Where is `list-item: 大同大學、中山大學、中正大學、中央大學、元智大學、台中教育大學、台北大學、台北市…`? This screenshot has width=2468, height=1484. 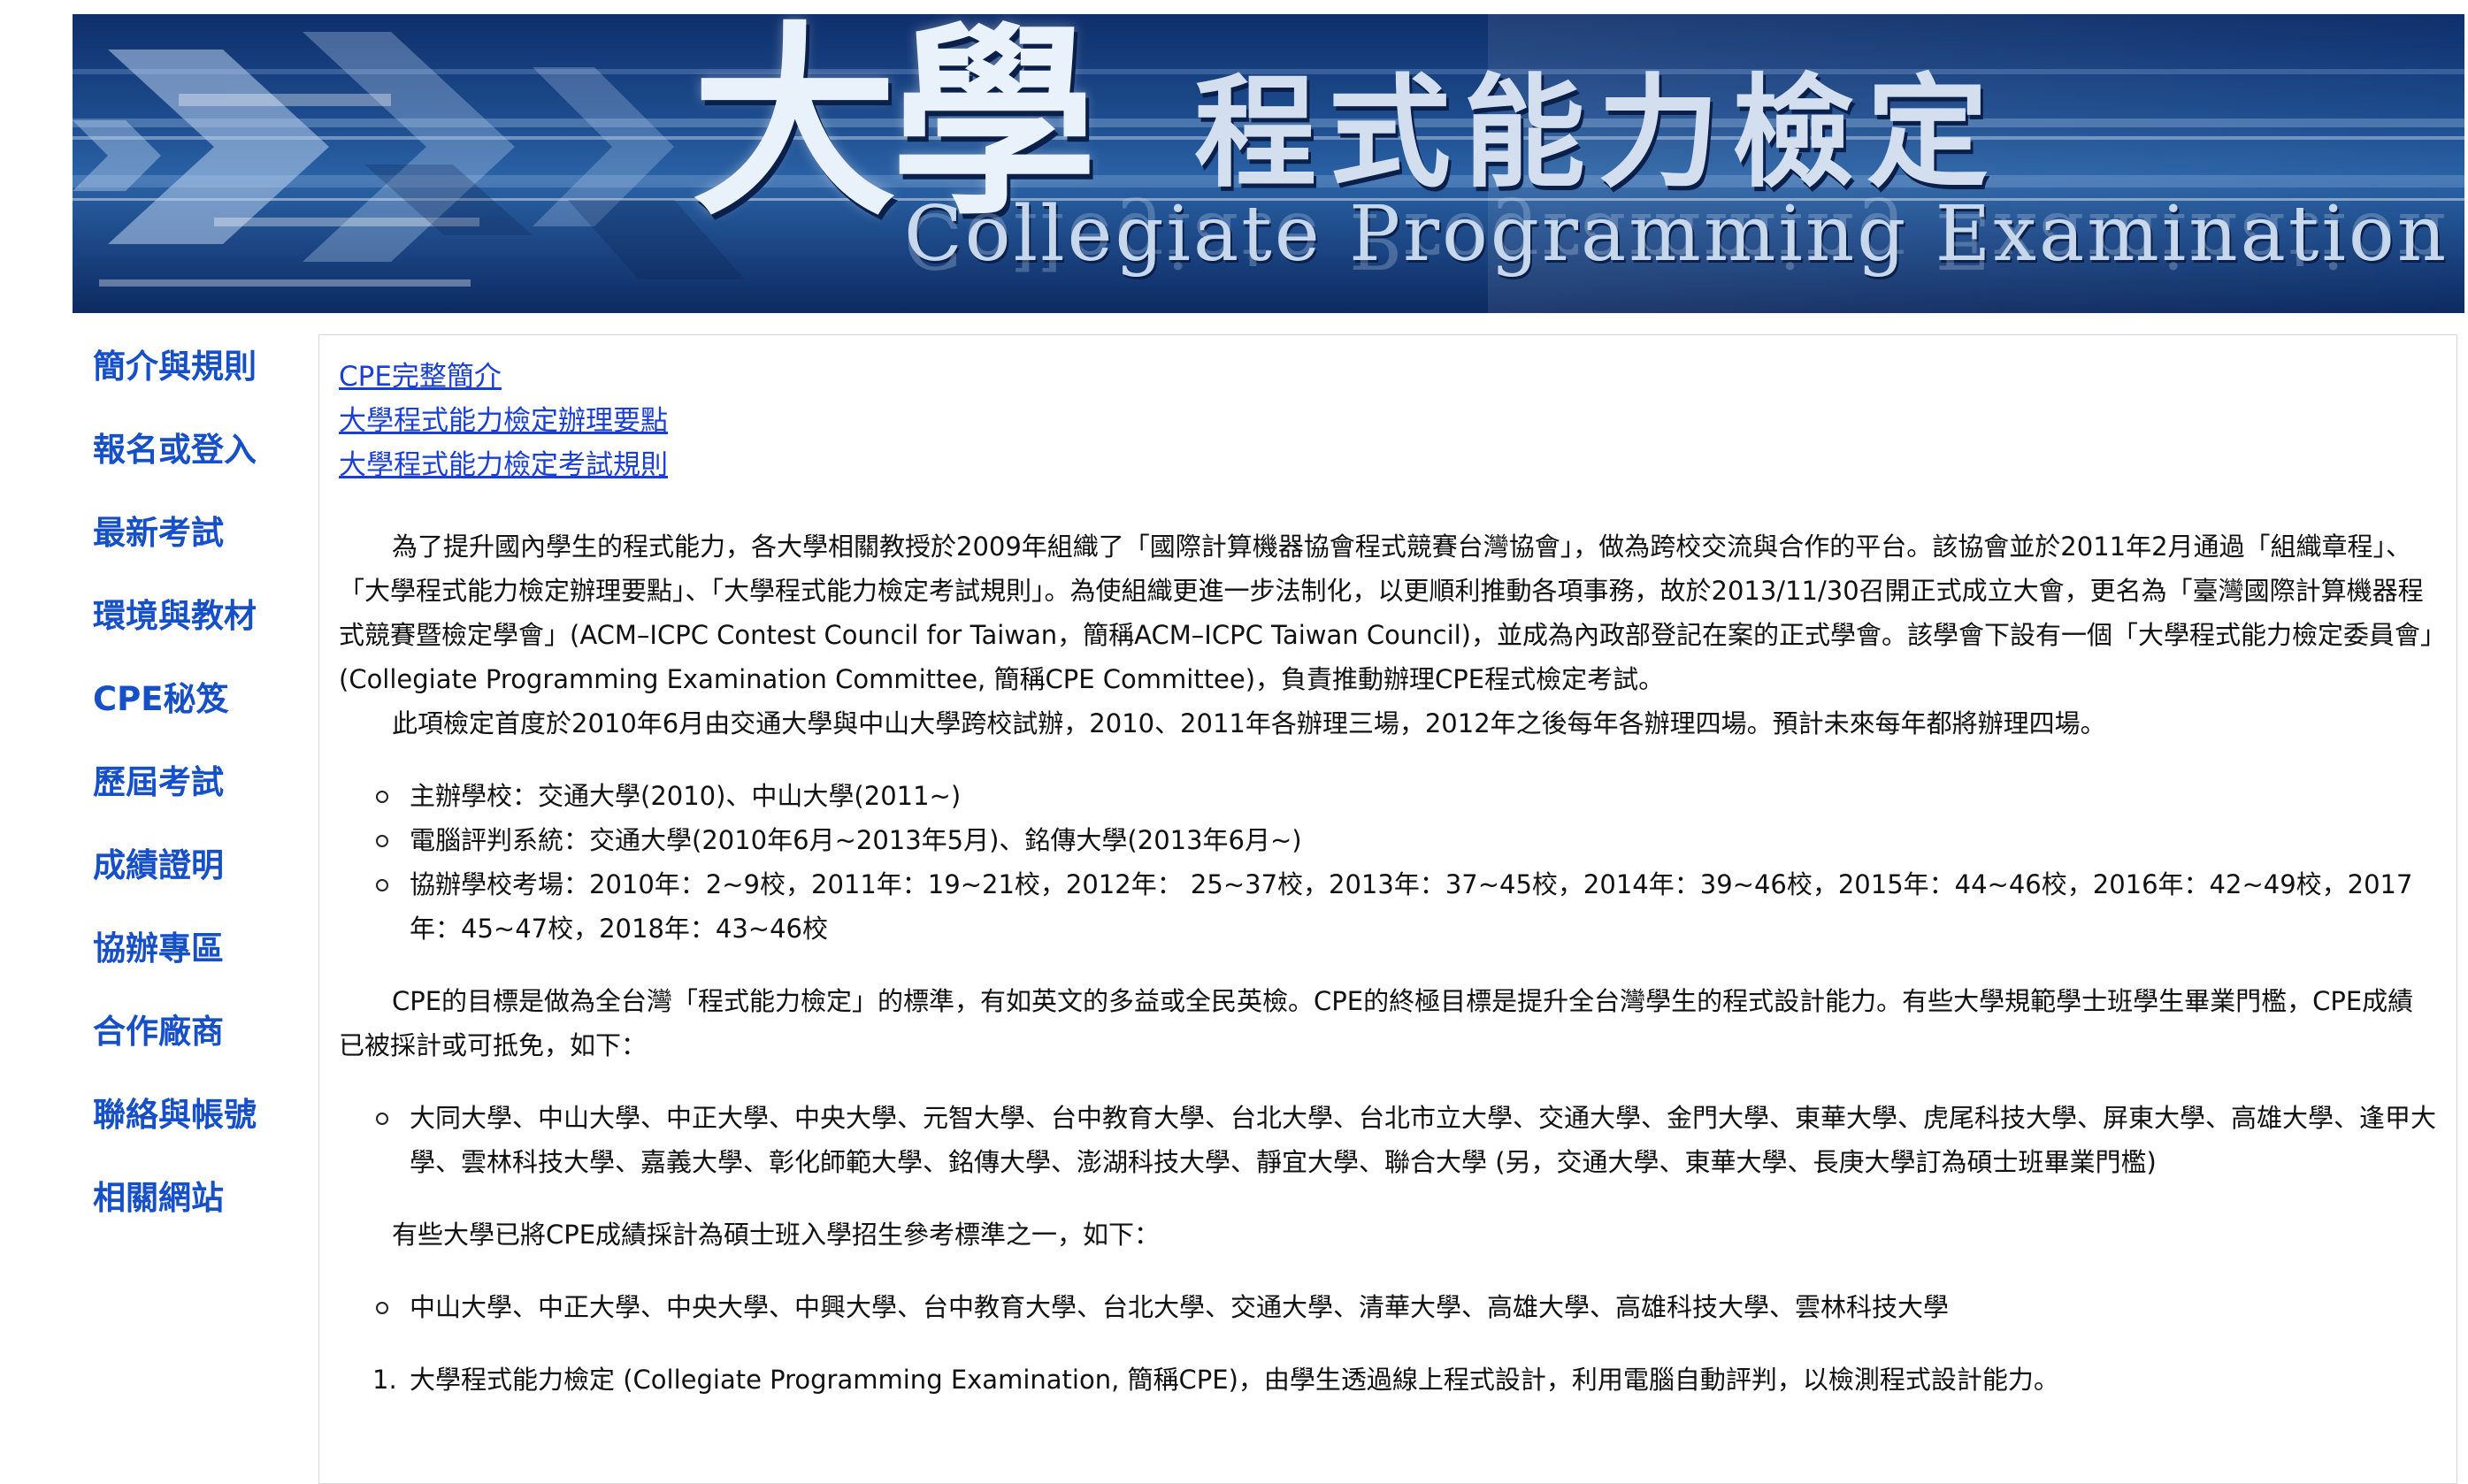
list-item: 大同大學、中山大學、中正大學、中央大學、元智大學、台中教育大學、台北大學、台北市… is located at coordinates (1407, 1140).